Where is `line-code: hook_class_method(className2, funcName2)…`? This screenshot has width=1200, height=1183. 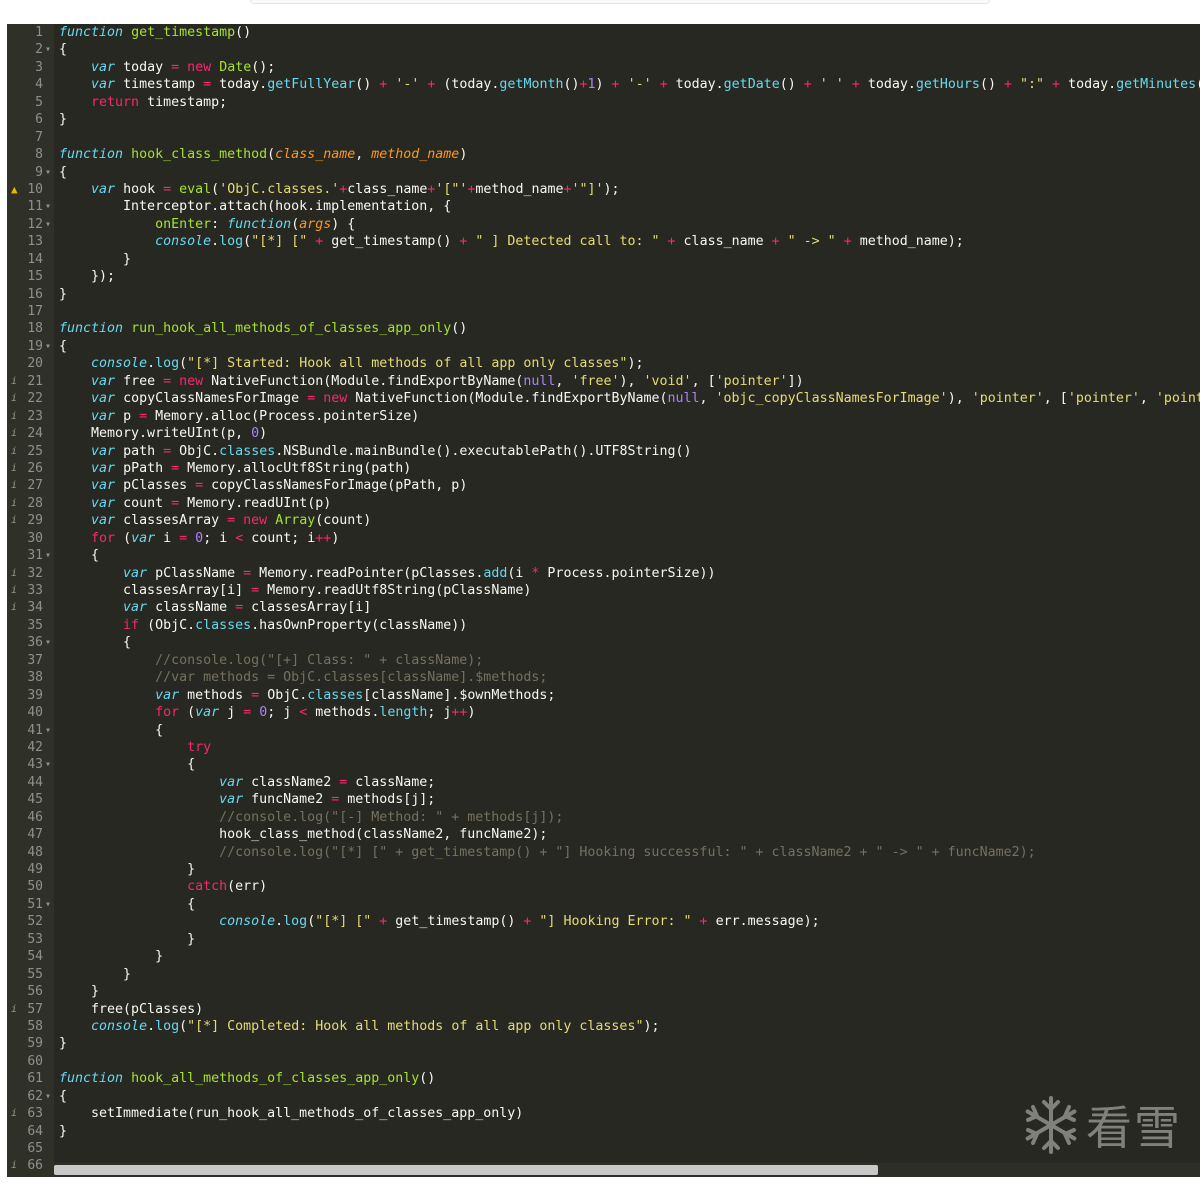
line-code: hook_class_method(className2, funcName2)… is located at coordinates (303, 834).